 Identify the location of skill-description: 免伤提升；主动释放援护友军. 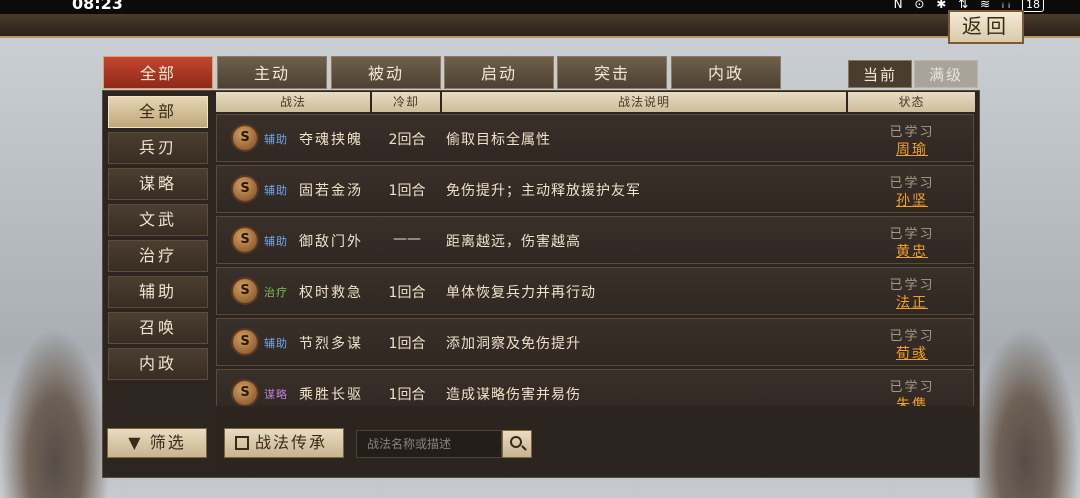
(543, 191).